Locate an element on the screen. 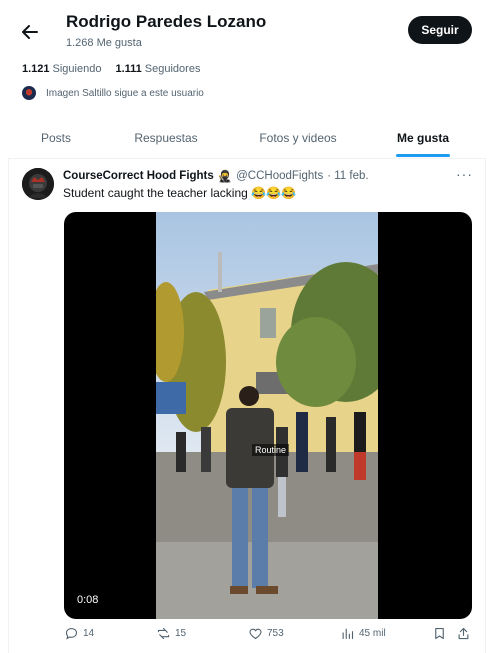 The height and width of the screenshot is (653, 497). tab-likes: Me gusta is located at coordinates (423, 138).